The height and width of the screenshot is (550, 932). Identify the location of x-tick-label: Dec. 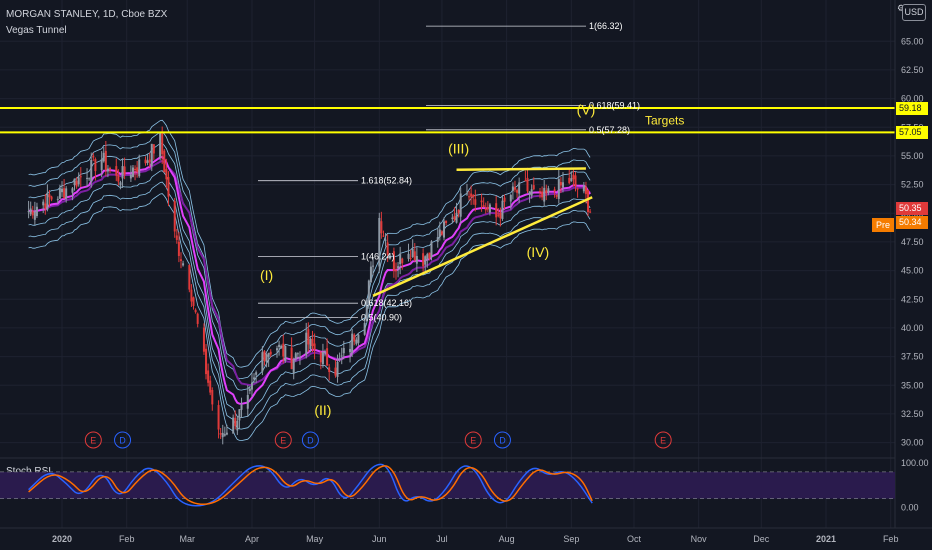
(761, 539).